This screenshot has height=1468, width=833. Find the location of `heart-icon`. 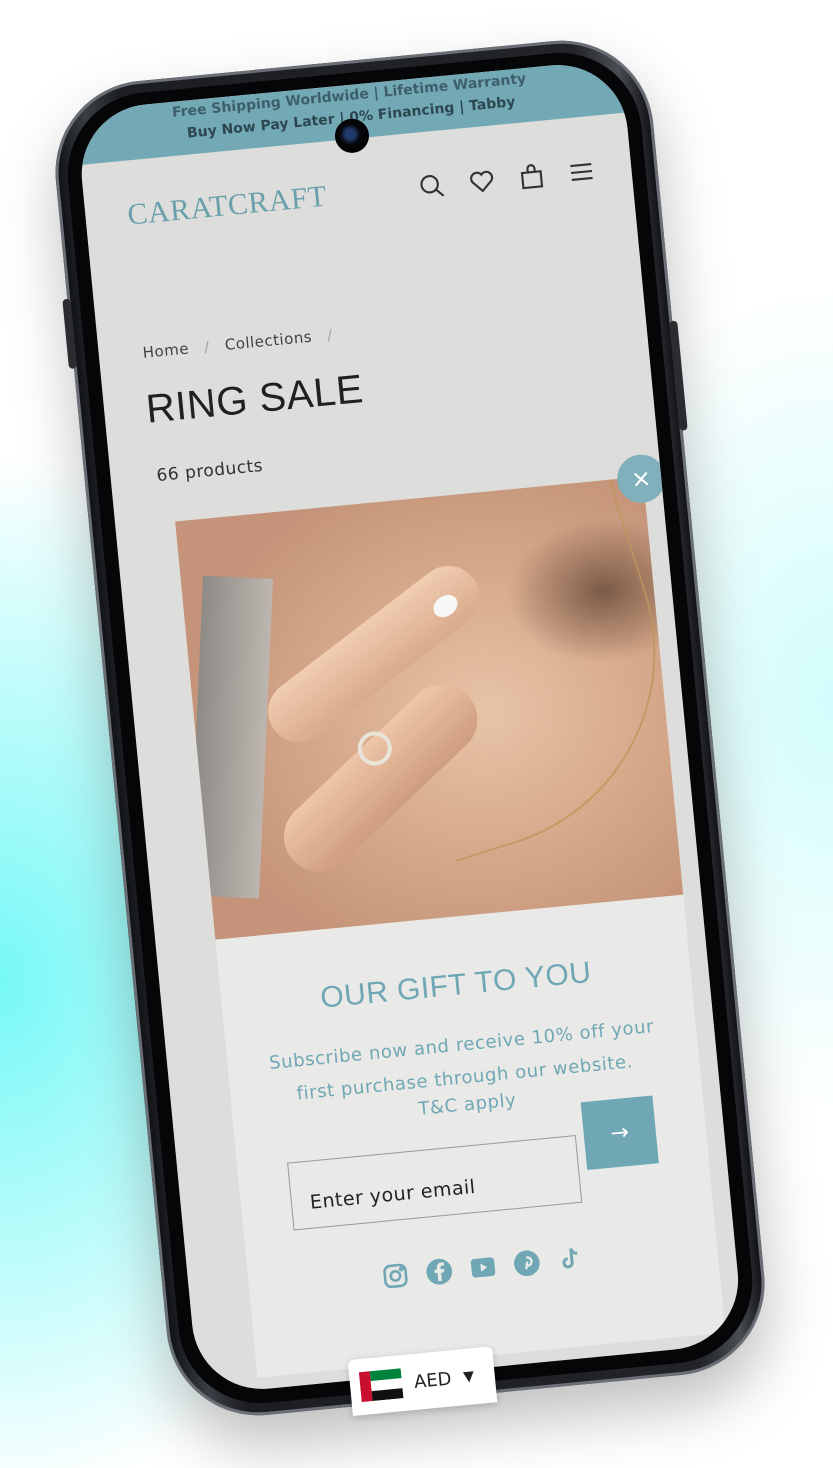

heart-icon is located at coordinates (482, 181).